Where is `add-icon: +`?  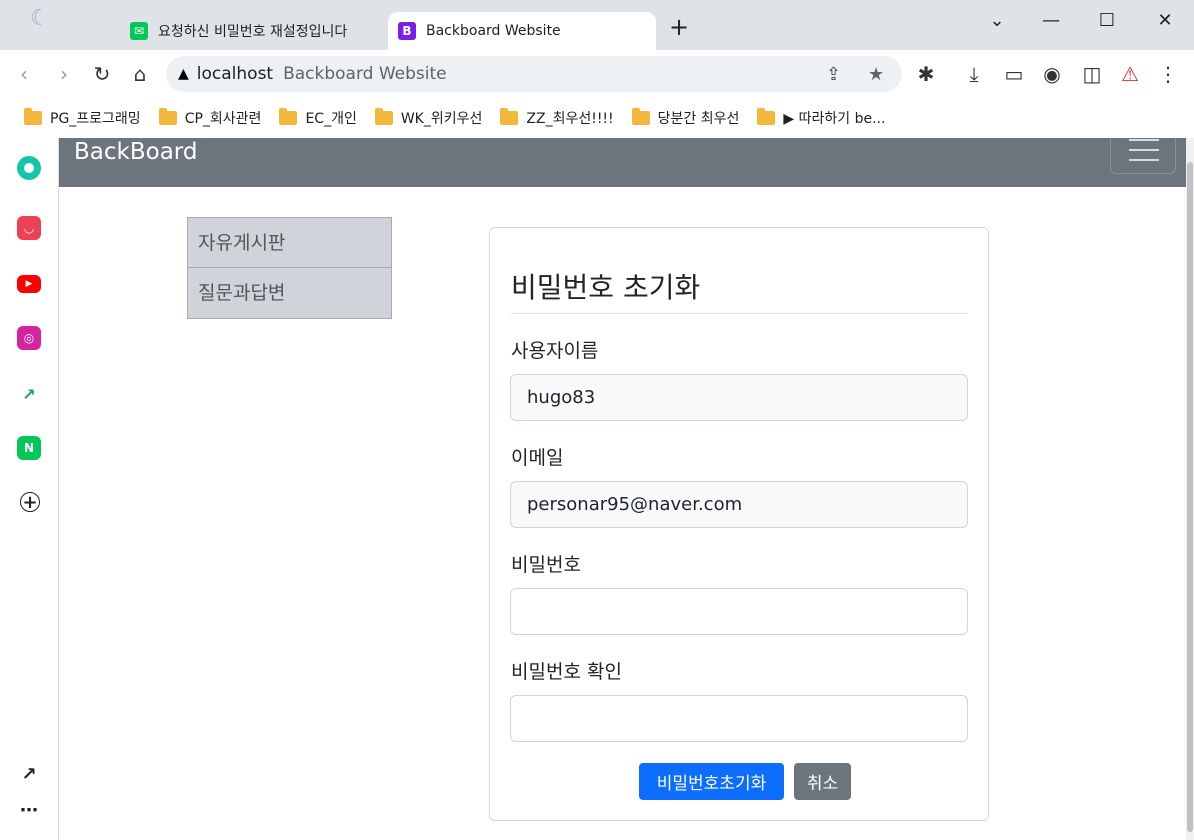
add-icon: + is located at coordinates (30, 502).